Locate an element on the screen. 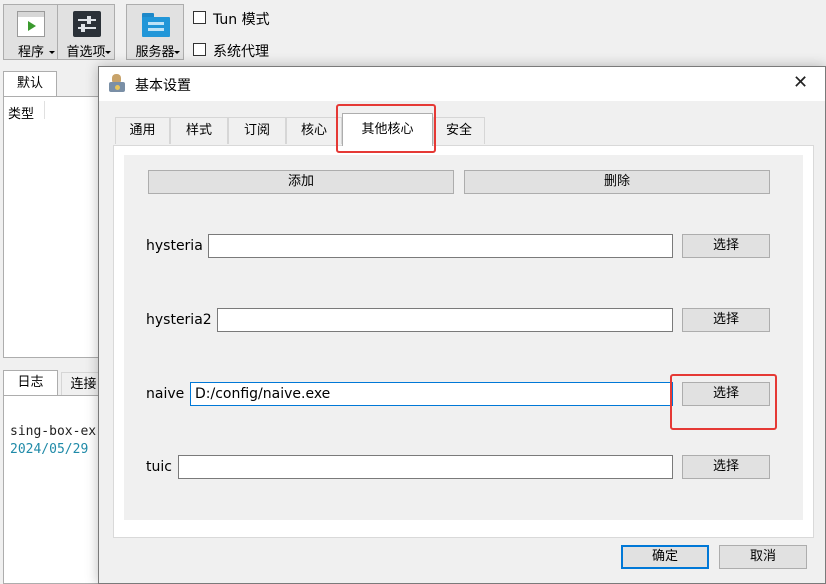 This screenshot has width=826, height=584. select-button-tuic: 选择 is located at coordinates (726, 467).